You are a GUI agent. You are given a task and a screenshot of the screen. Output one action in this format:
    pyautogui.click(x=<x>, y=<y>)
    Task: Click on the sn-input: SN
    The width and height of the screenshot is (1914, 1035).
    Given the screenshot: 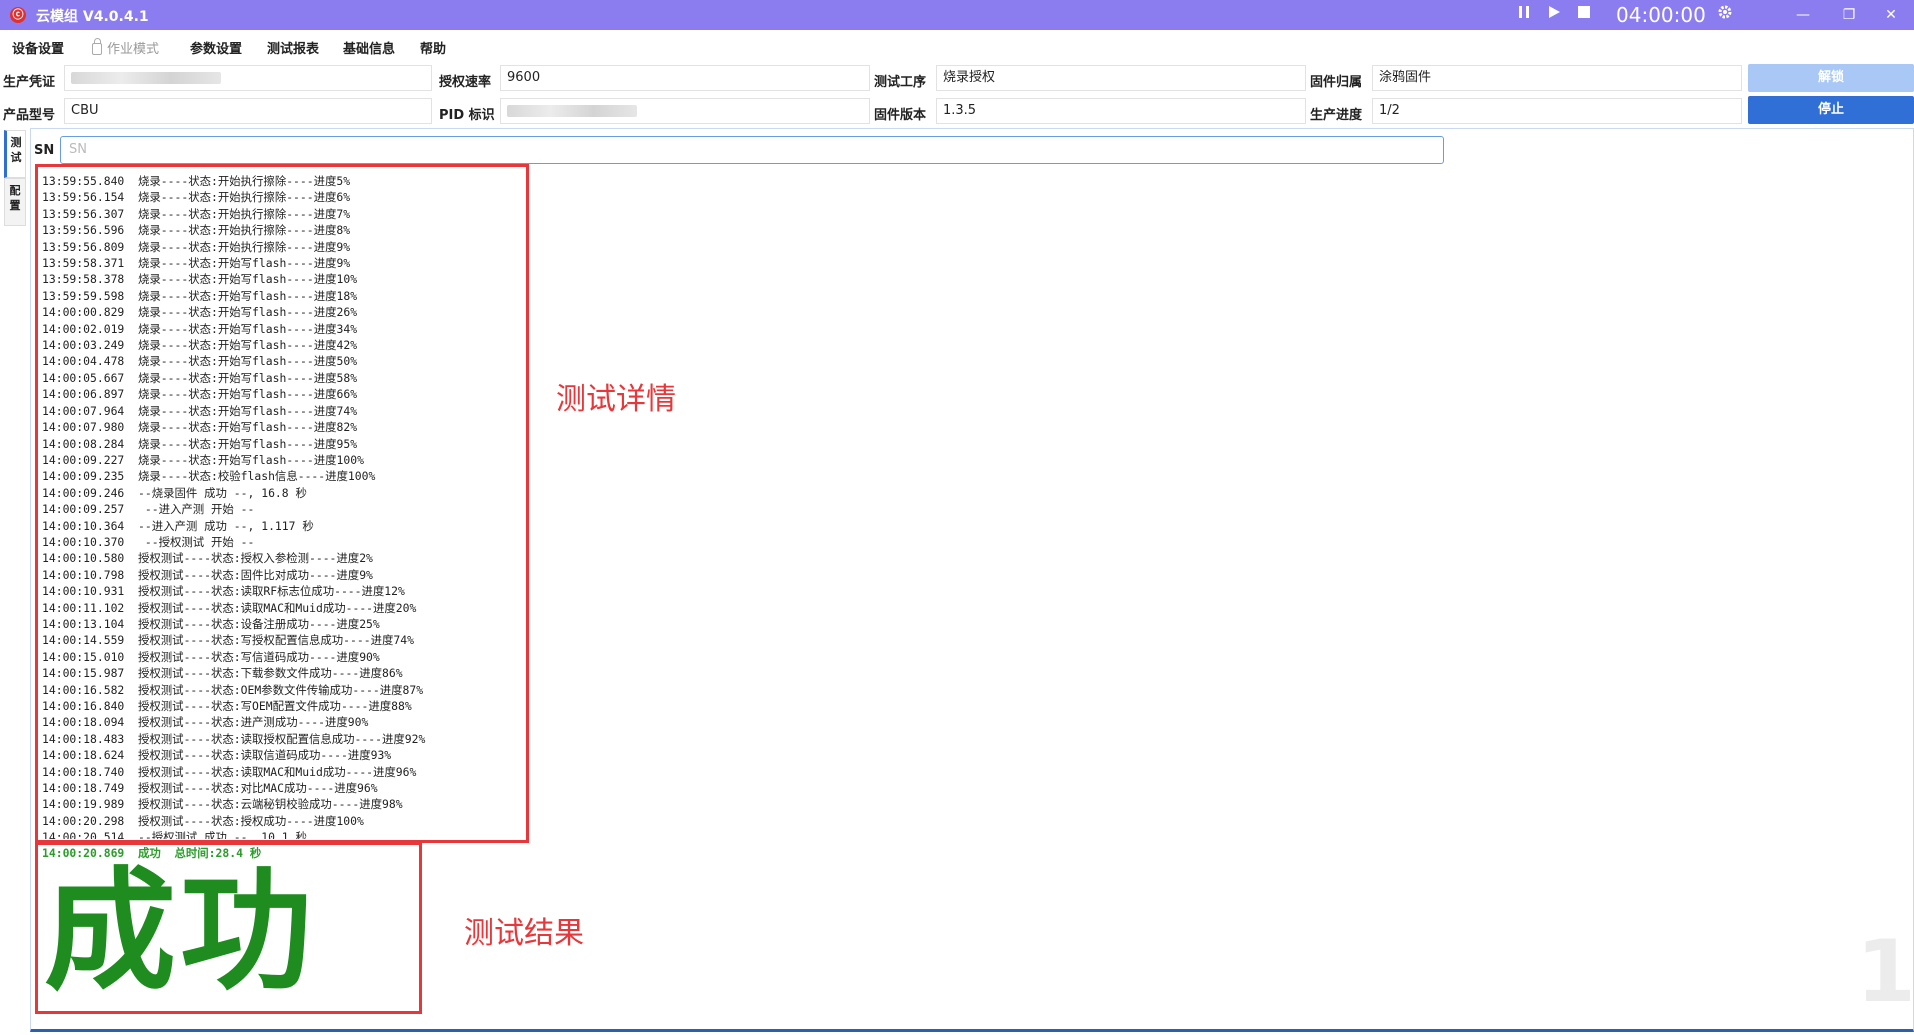 What is the action you would take?
    pyautogui.click(x=752, y=150)
    